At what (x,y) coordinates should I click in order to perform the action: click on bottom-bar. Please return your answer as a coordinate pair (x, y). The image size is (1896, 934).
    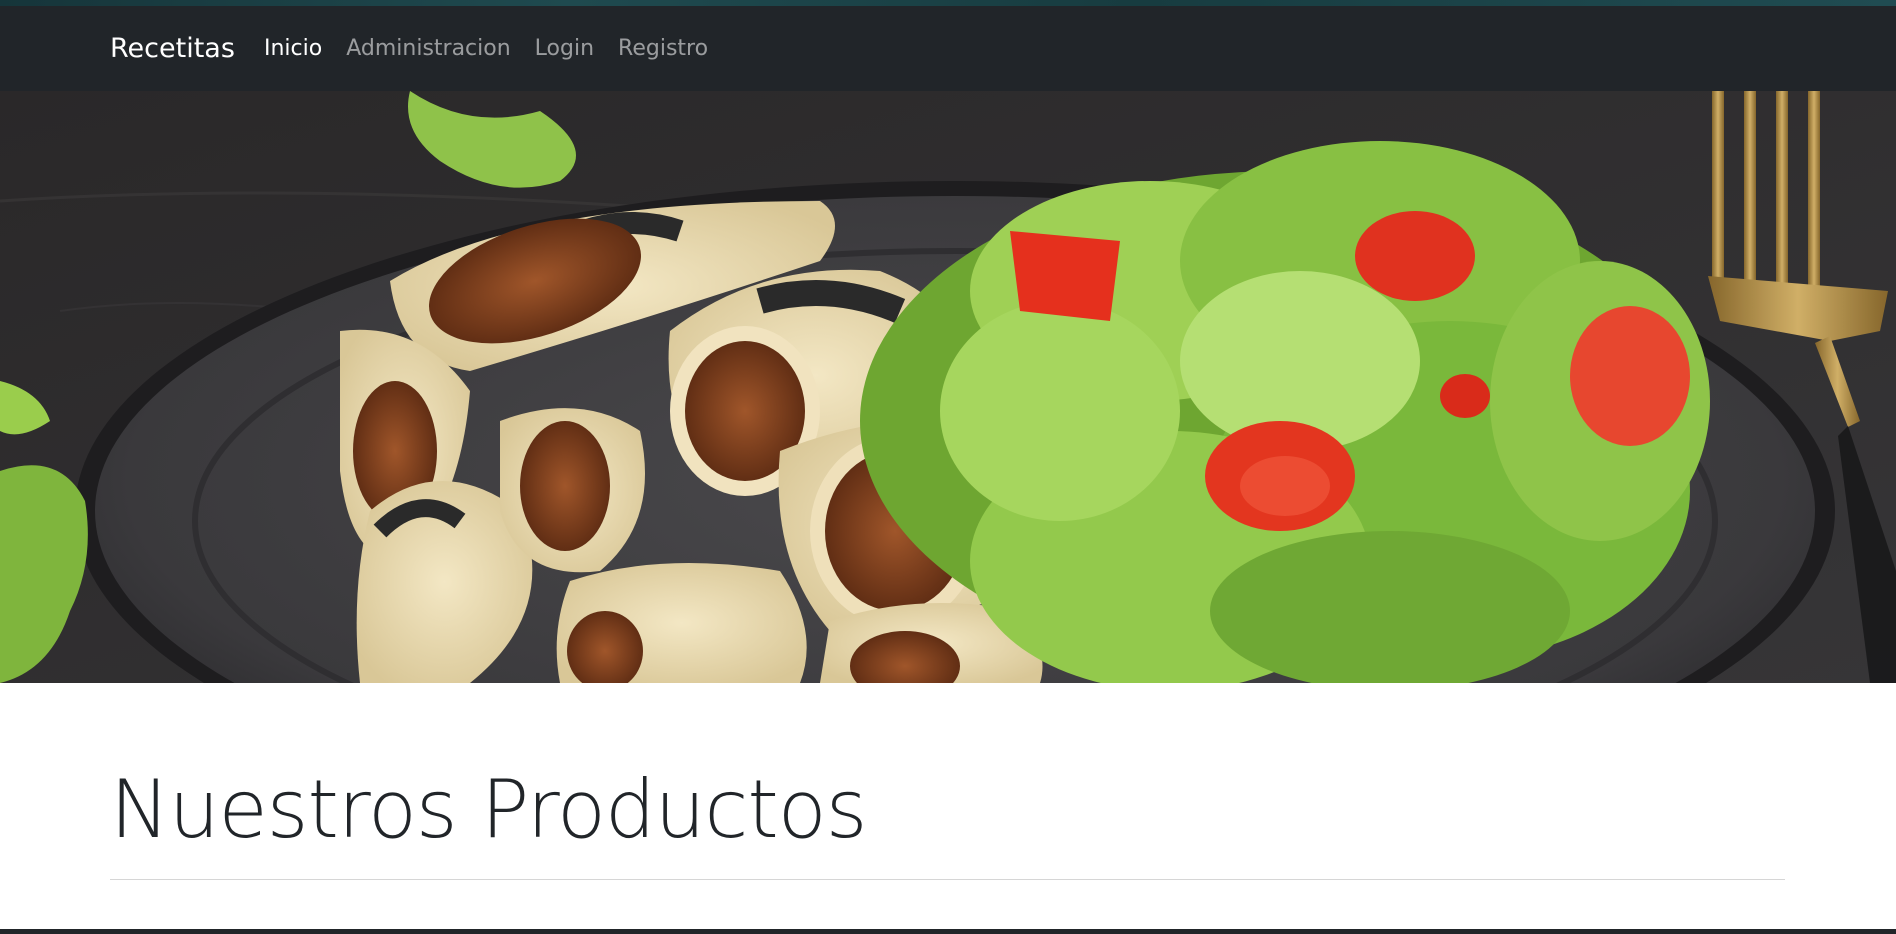
    Looking at the image, I should click on (948, 931).